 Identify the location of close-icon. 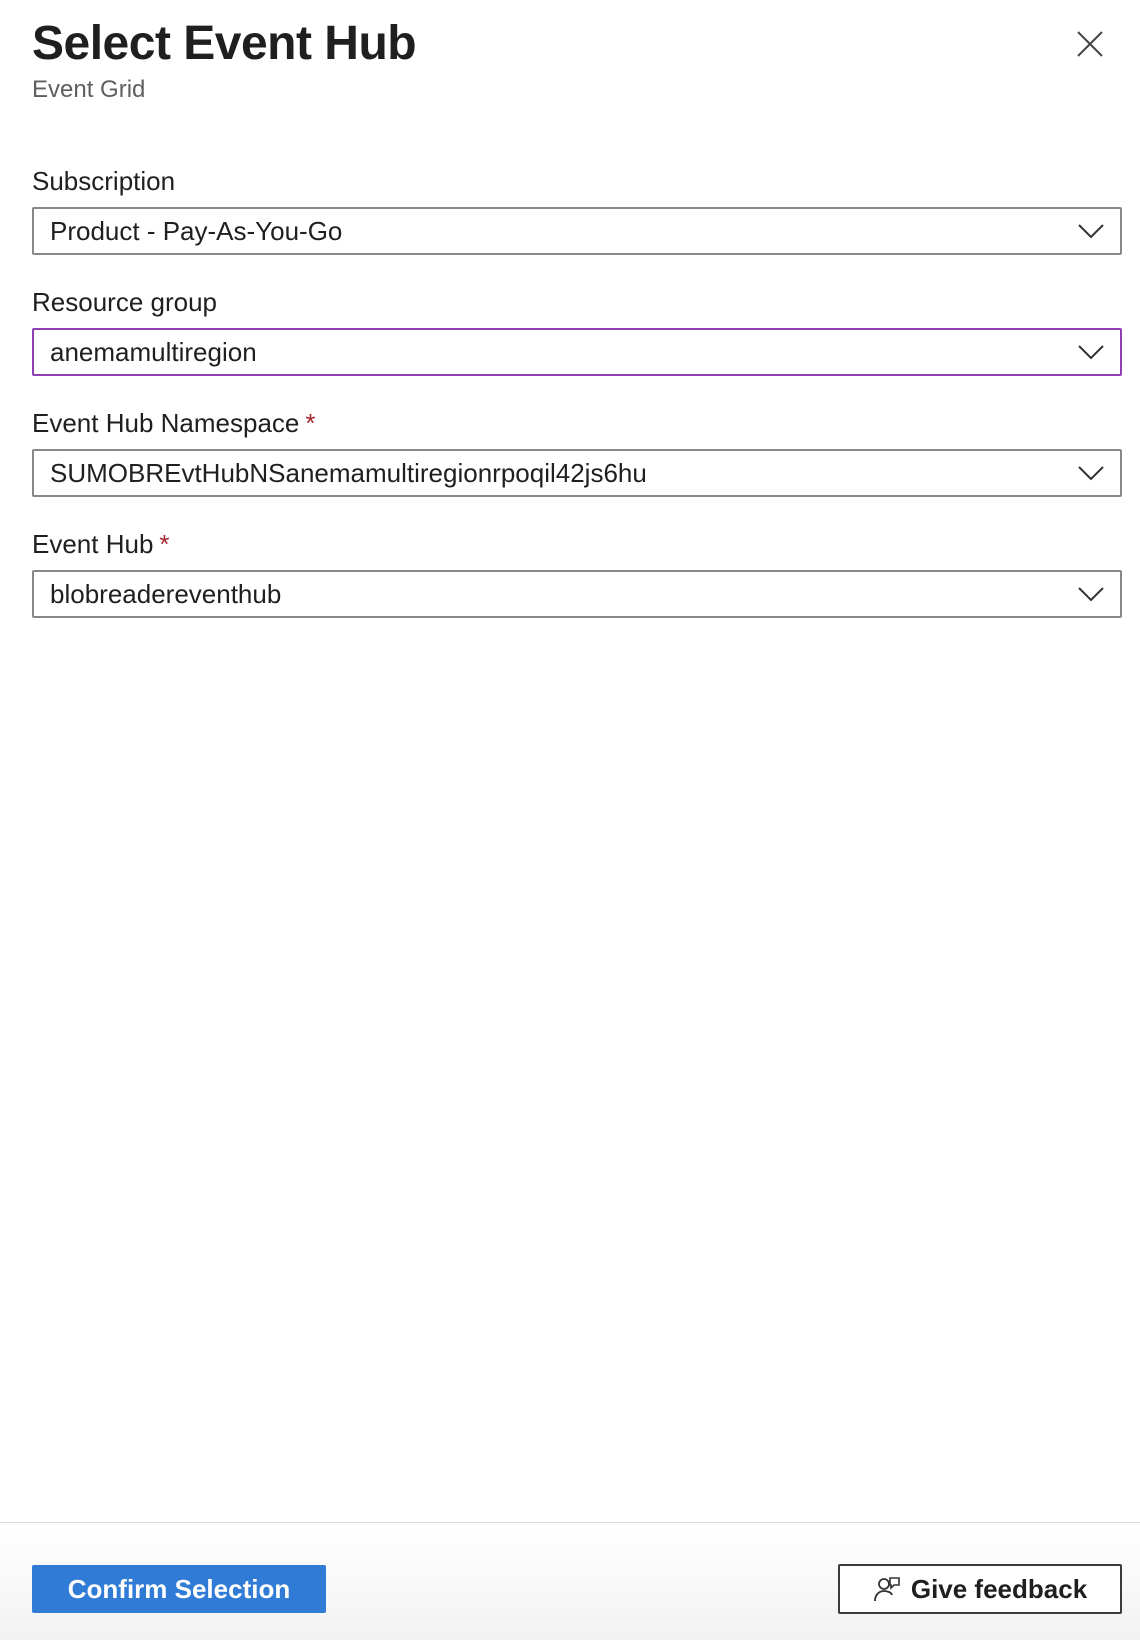
(1090, 44).